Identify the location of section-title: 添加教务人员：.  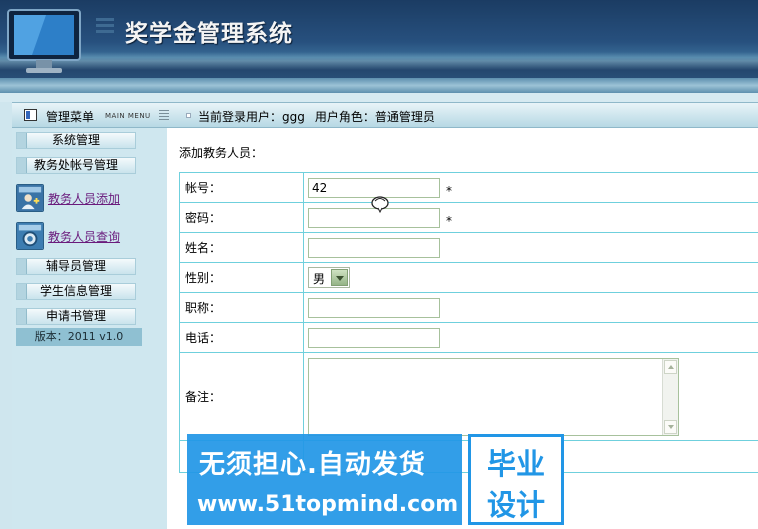
(221, 153).